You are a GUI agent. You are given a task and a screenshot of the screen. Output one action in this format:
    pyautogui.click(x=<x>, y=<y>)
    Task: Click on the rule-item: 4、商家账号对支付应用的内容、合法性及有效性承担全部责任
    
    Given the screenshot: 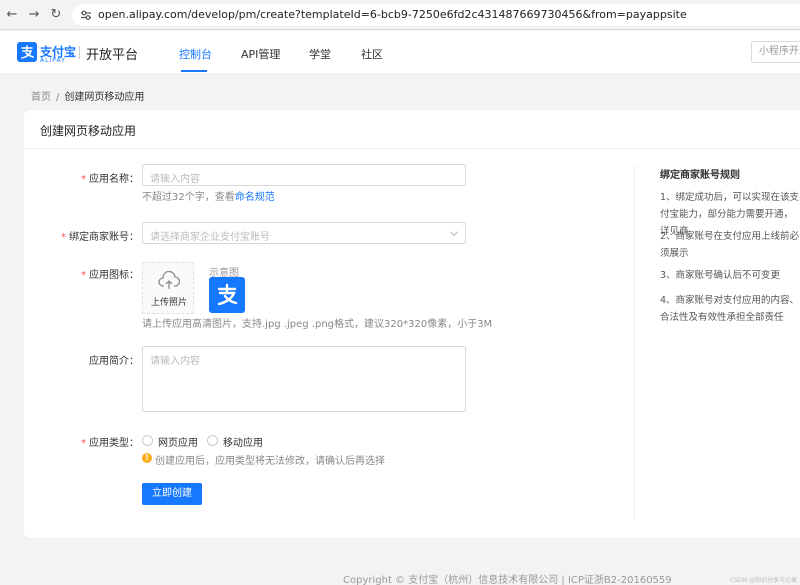 What is the action you would take?
    pyautogui.click(x=730, y=309)
    